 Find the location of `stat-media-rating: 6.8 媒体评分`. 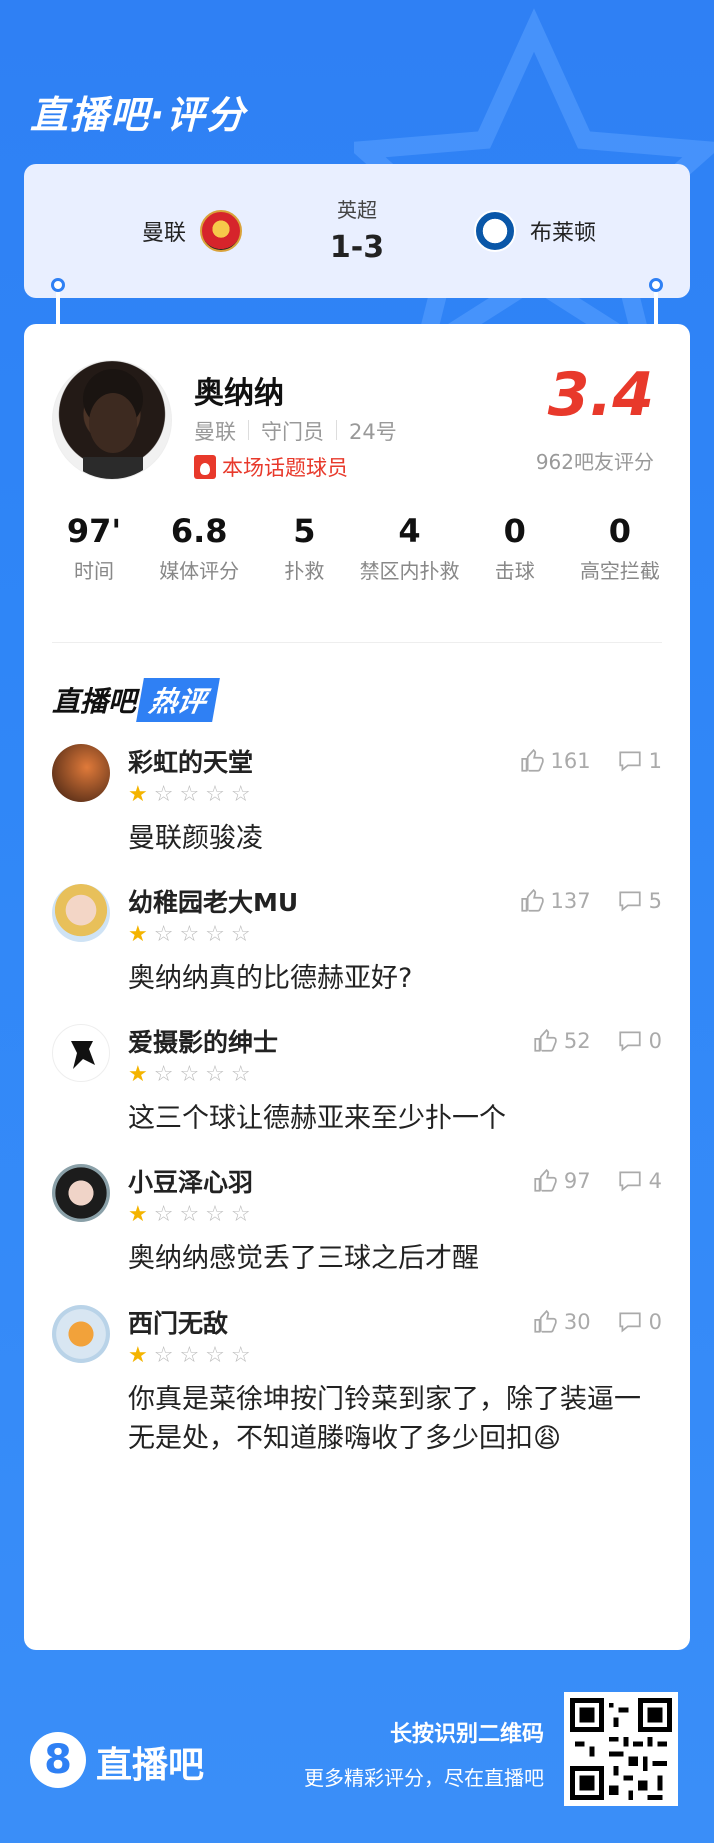

stat-media-rating: 6.8 媒体评分 is located at coordinates (199, 548).